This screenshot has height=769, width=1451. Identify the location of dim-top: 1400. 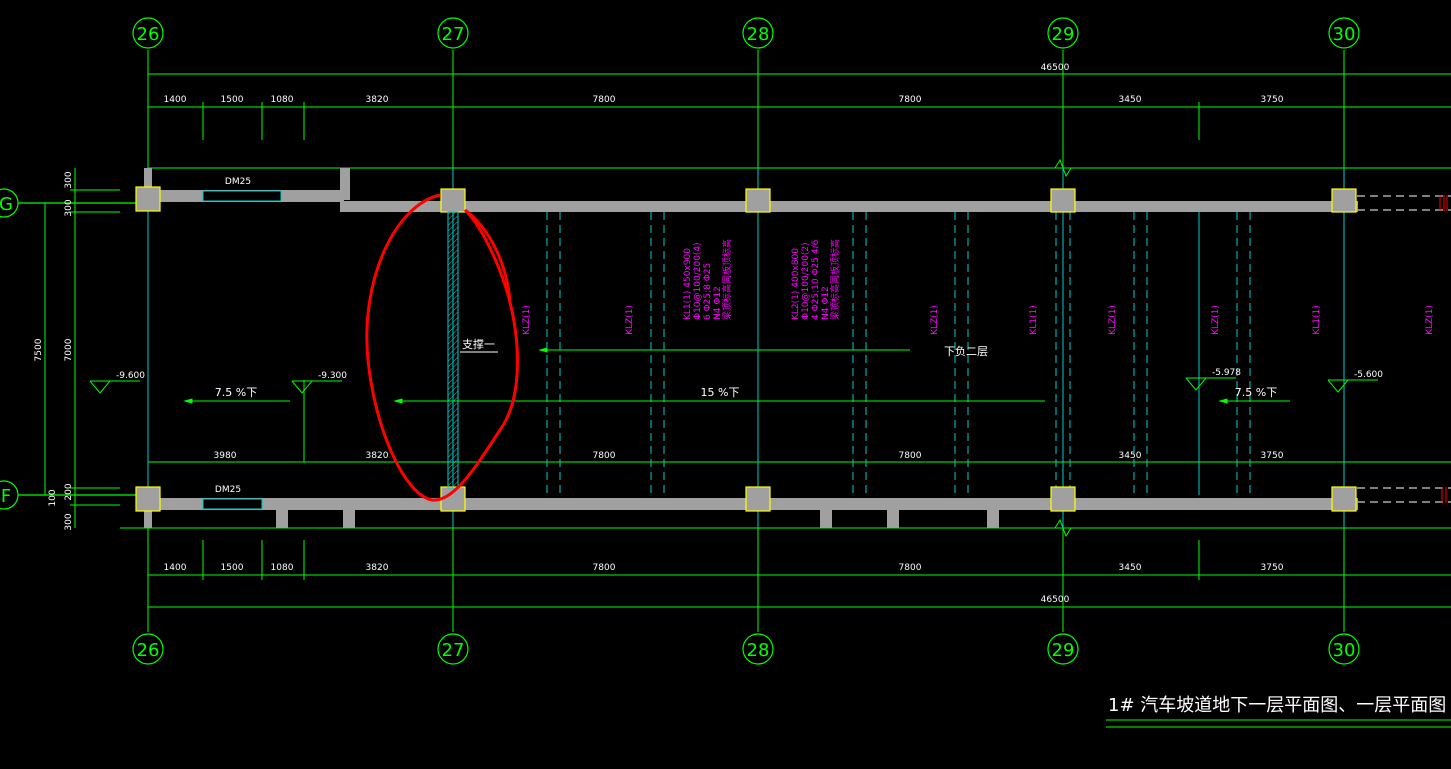
(175, 100).